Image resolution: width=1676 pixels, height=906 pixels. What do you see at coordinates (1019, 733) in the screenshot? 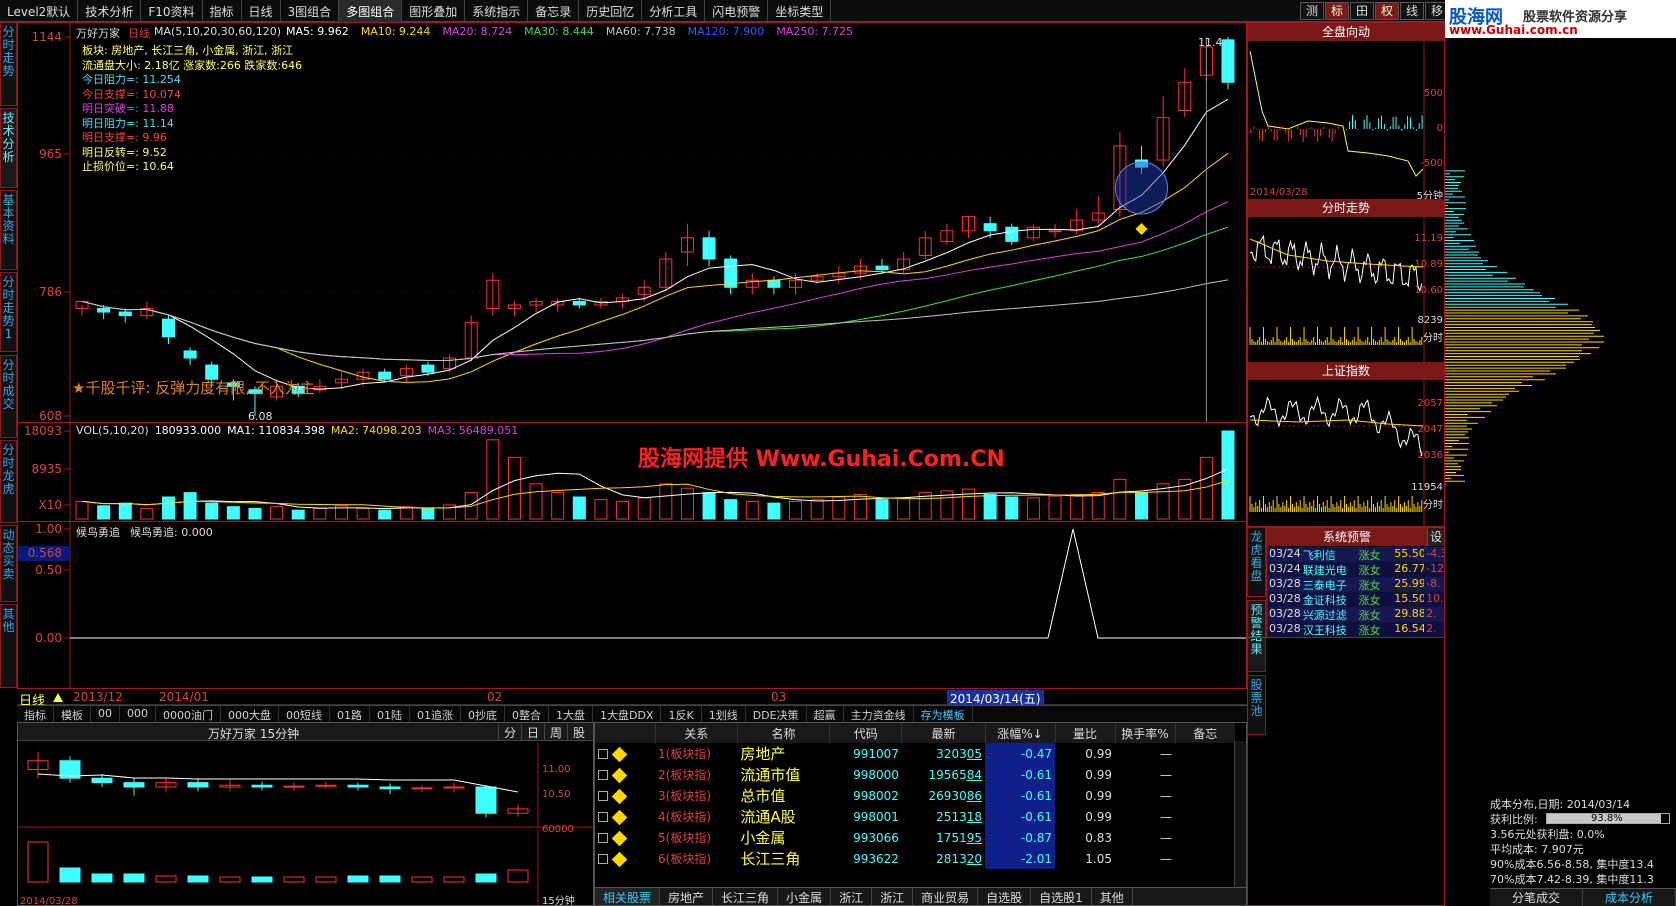
I see `header-cell: 涨幅%↓` at bounding box center [1019, 733].